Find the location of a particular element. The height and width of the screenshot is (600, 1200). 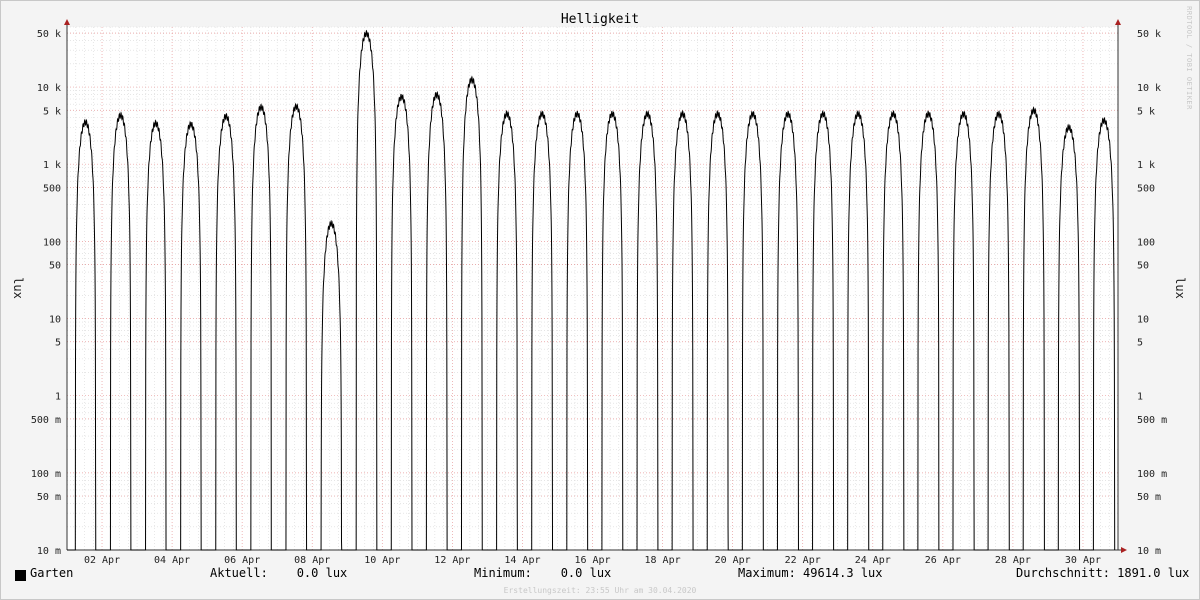

x-tick-label: 10 Apr is located at coordinates (382, 560).